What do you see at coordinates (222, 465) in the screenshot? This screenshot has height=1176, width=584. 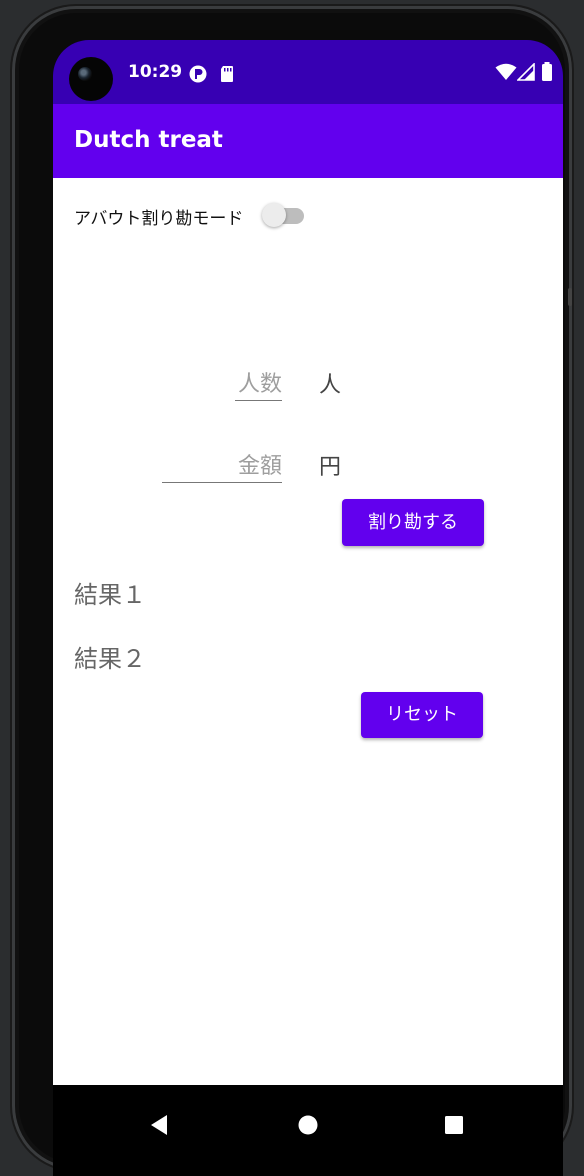 I see `amount-input: 金額` at bounding box center [222, 465].